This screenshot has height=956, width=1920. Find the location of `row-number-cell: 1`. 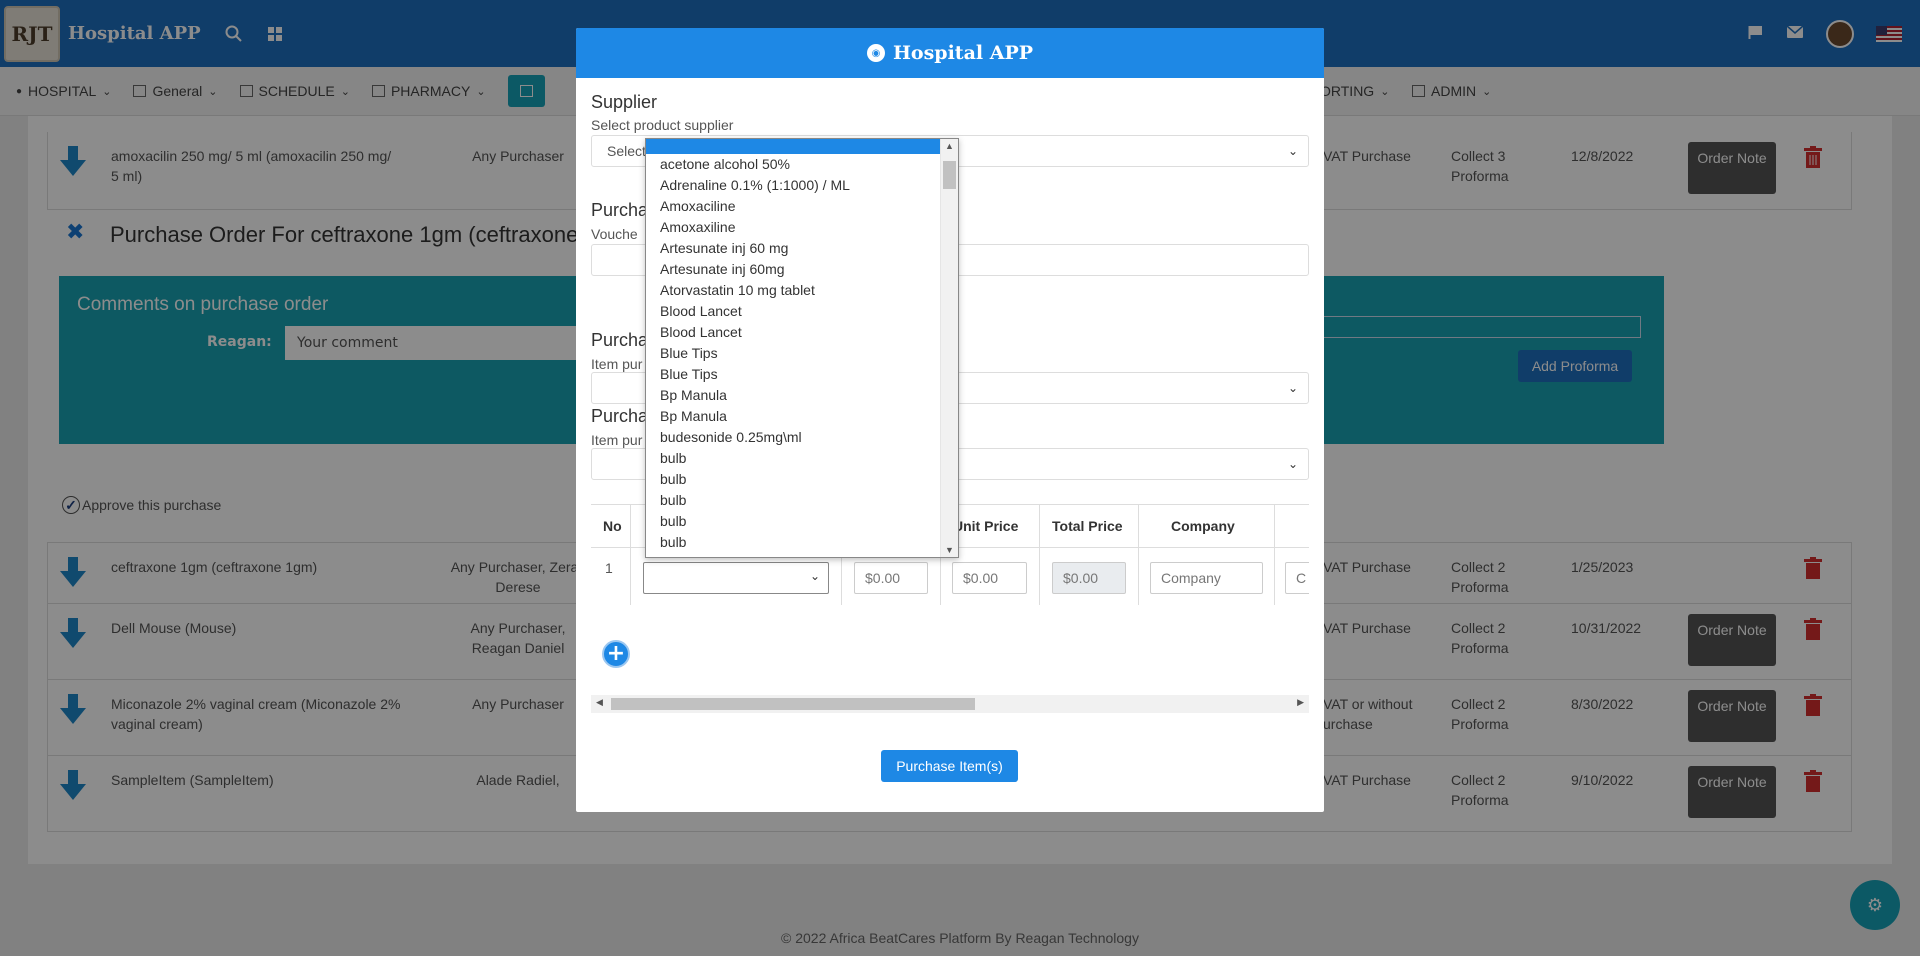

row-number-cell: 1 is located at coordinates (611, 576).